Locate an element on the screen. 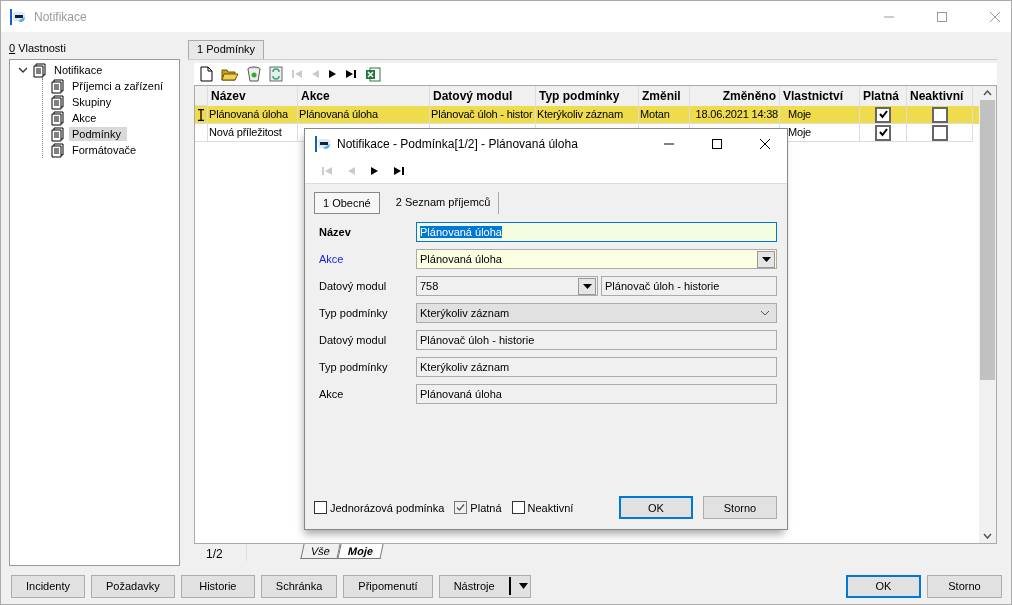  tab: 1 Podmínky is located at coordinates (226, 49).